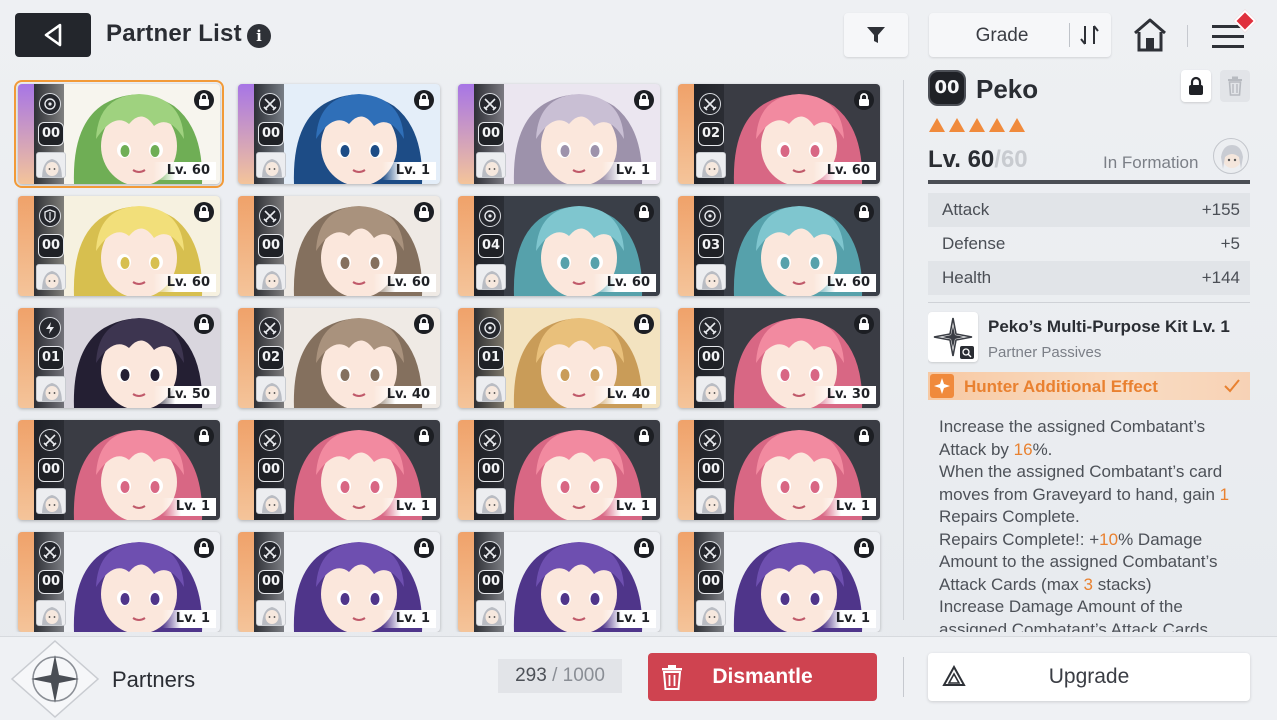  I want to click on filter-button, so click(876, 35).